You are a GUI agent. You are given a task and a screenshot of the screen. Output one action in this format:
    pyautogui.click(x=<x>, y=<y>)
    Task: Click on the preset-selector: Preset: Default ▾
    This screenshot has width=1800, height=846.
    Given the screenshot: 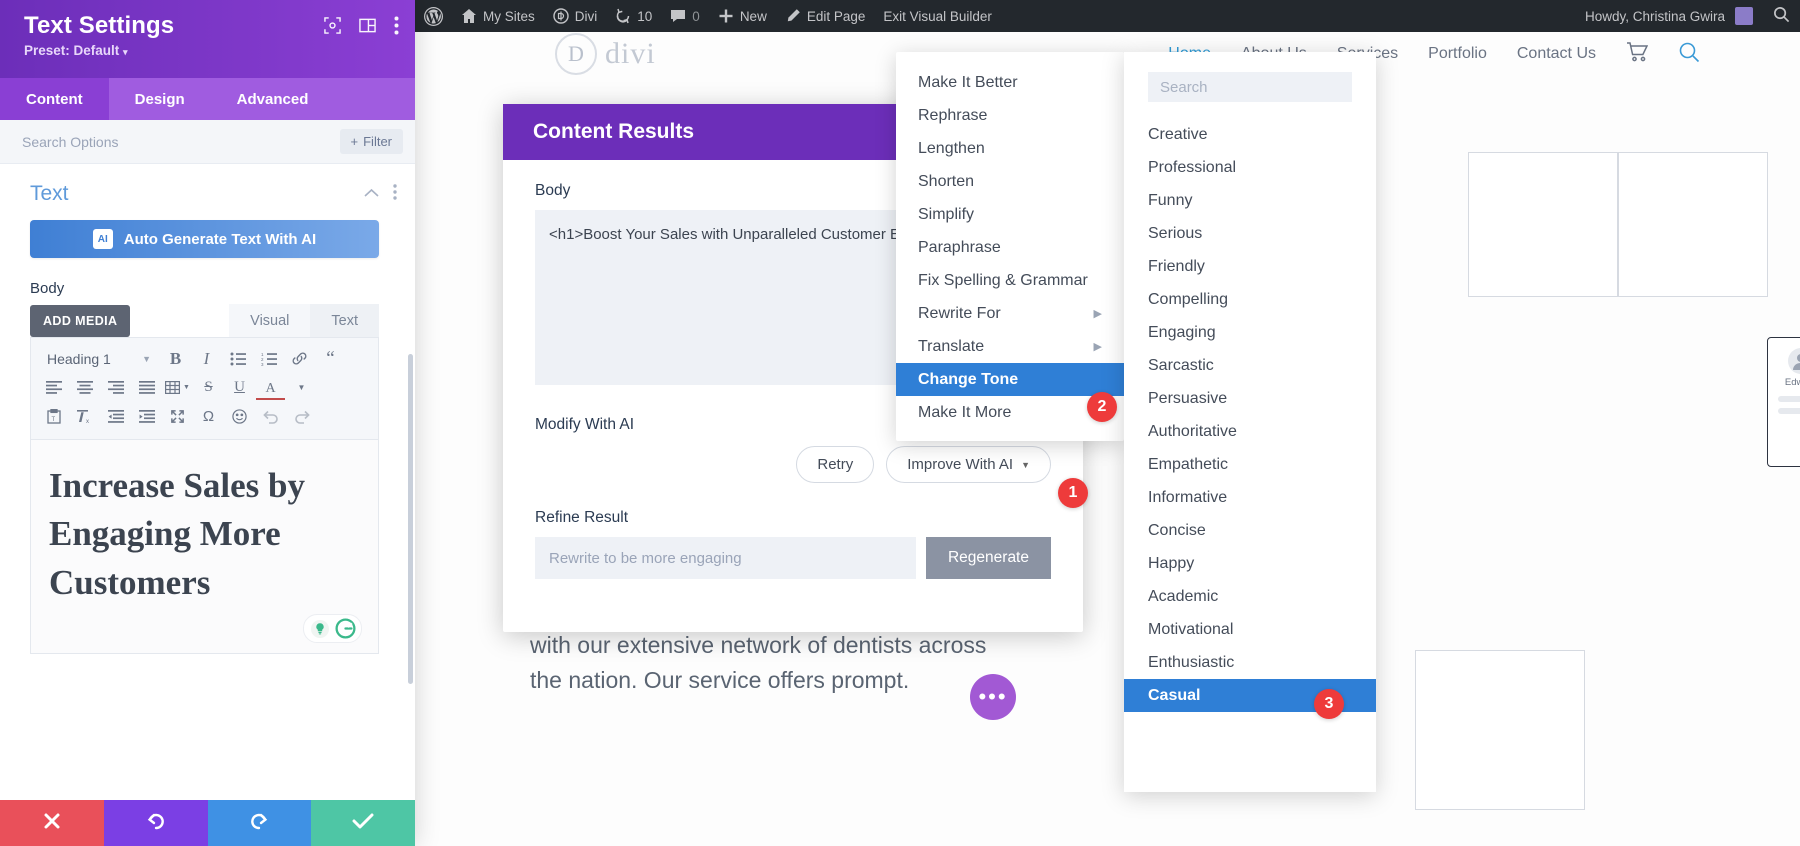 What is the action you would take?
    pyautogui.click(x=210, y=50)
    